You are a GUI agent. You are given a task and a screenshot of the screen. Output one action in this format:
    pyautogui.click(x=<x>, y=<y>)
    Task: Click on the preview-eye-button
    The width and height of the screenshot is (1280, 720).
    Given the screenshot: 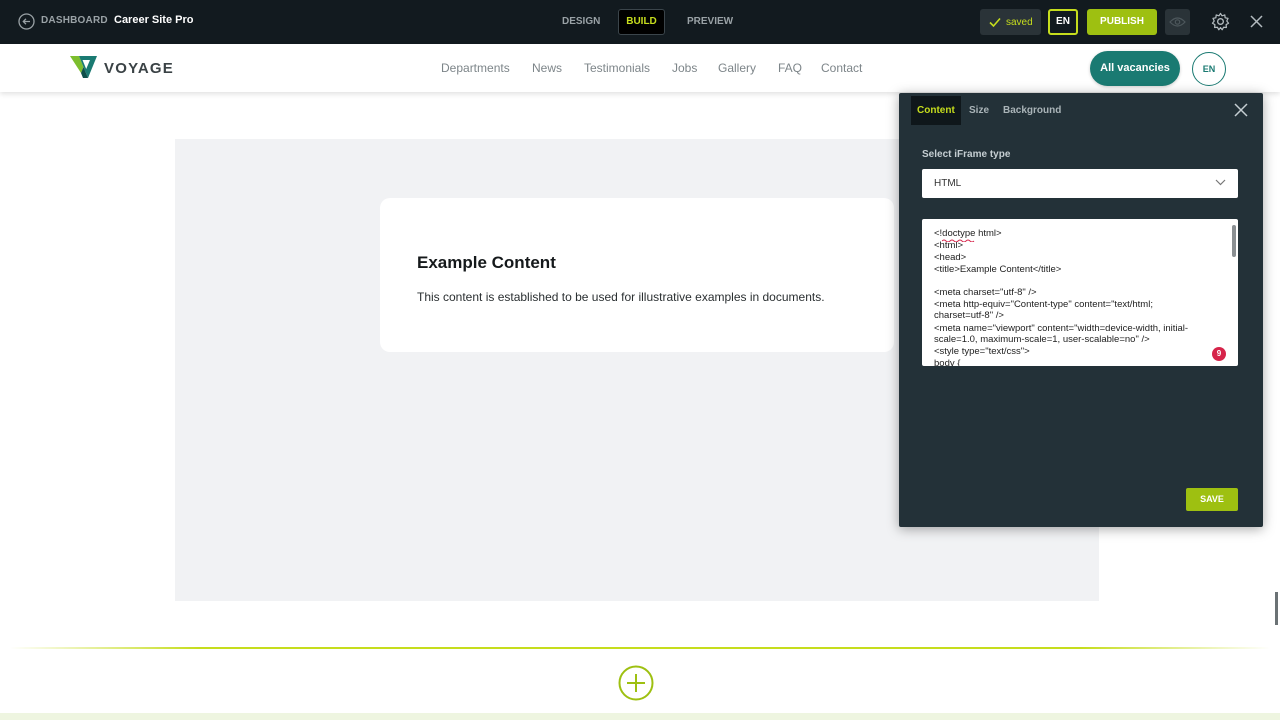 What is the action you would take?
    pyautogui.click(x=1177, y=22)
    